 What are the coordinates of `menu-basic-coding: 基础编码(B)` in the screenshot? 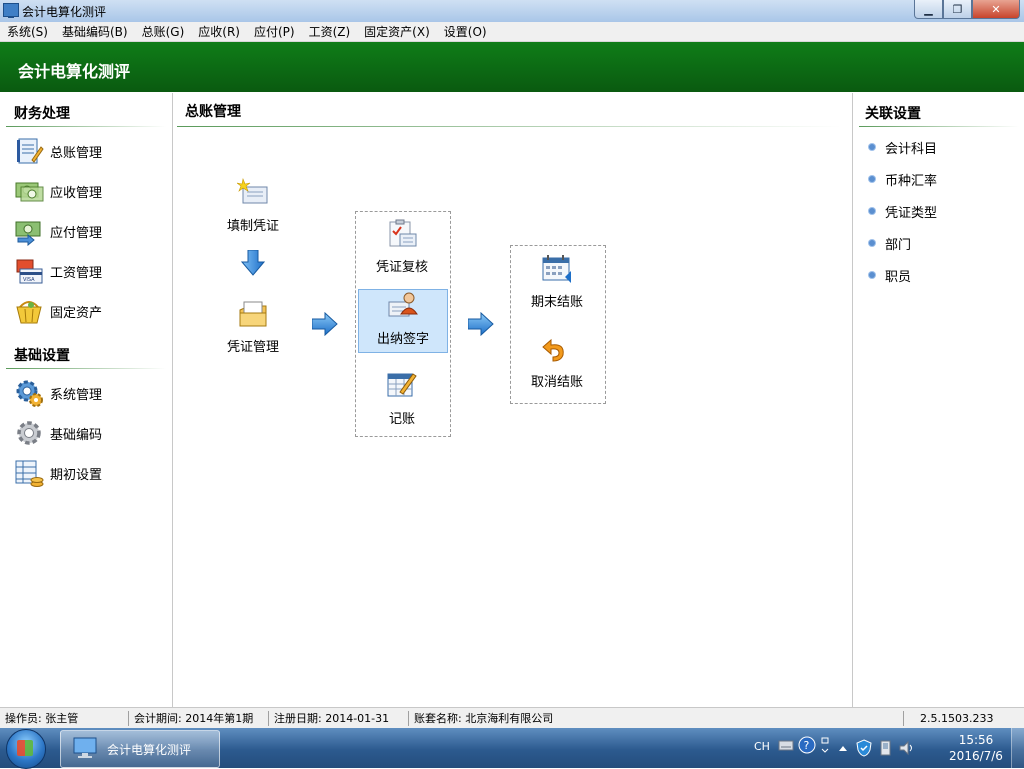 It's located at (95, 31).